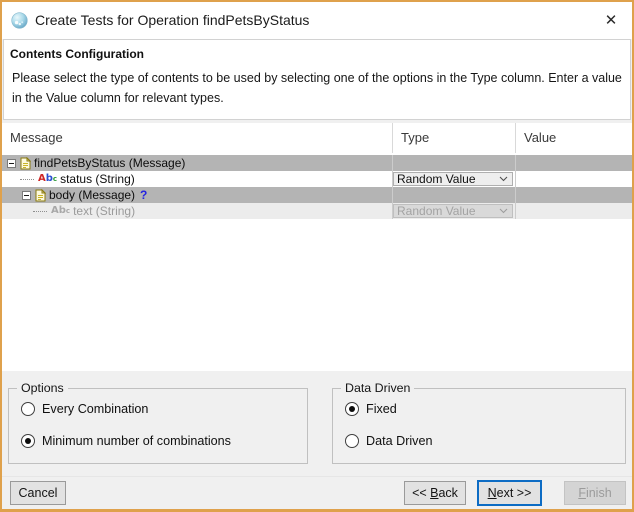 This screenshot has height=512, width=634. I want to click on soapui-globe-icon, so click(19, 20).